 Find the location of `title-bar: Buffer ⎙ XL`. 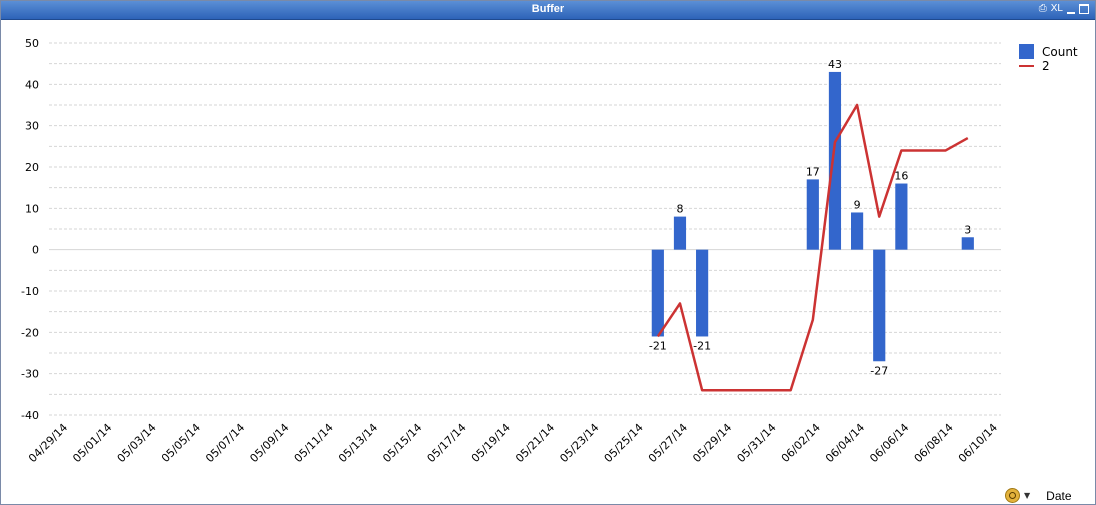

title-bar: Buffer ⎙ XL is located at coordinates (548, 10).